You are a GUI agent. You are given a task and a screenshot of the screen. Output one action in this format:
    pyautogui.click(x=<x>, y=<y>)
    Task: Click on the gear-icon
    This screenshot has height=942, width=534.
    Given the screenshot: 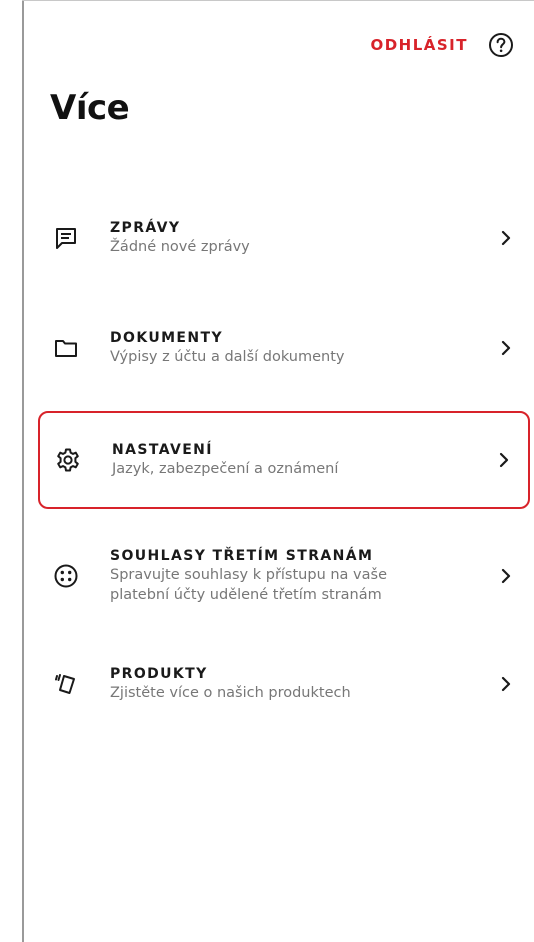 What is the action you would take?
    pyautogui.click(x=68, y=460)
    